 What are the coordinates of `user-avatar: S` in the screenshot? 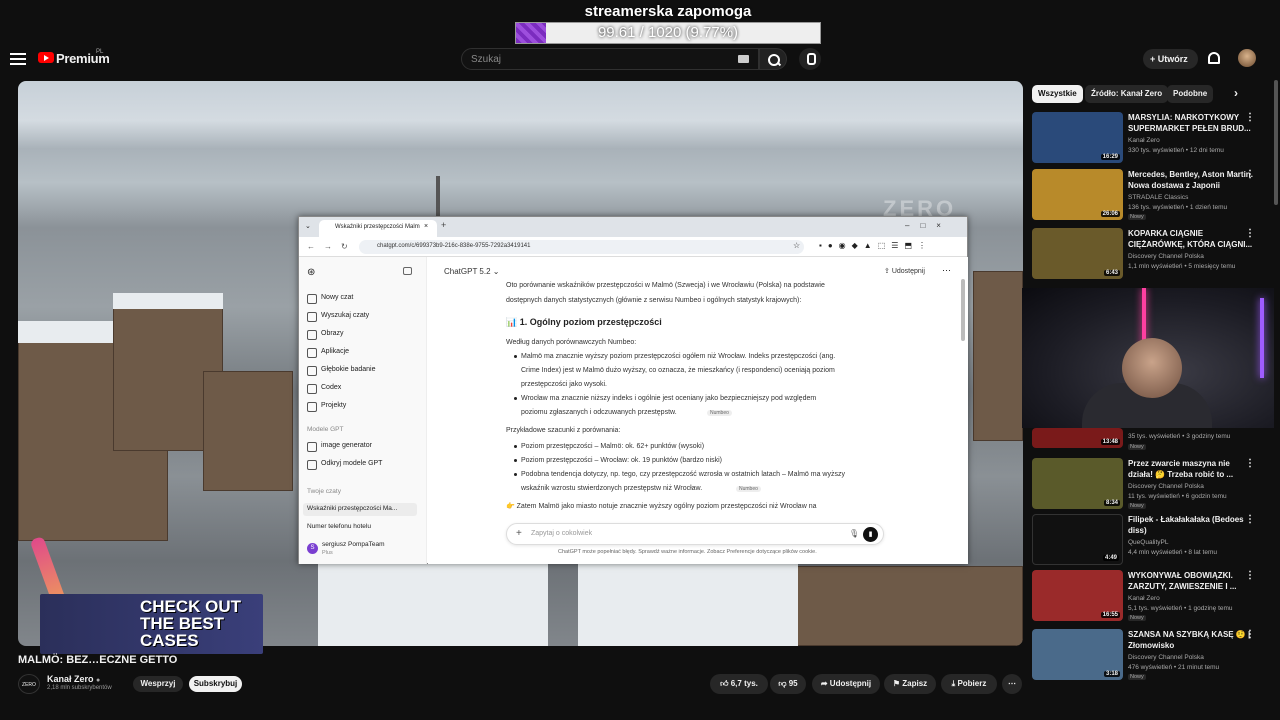 It's located at (312, 548).